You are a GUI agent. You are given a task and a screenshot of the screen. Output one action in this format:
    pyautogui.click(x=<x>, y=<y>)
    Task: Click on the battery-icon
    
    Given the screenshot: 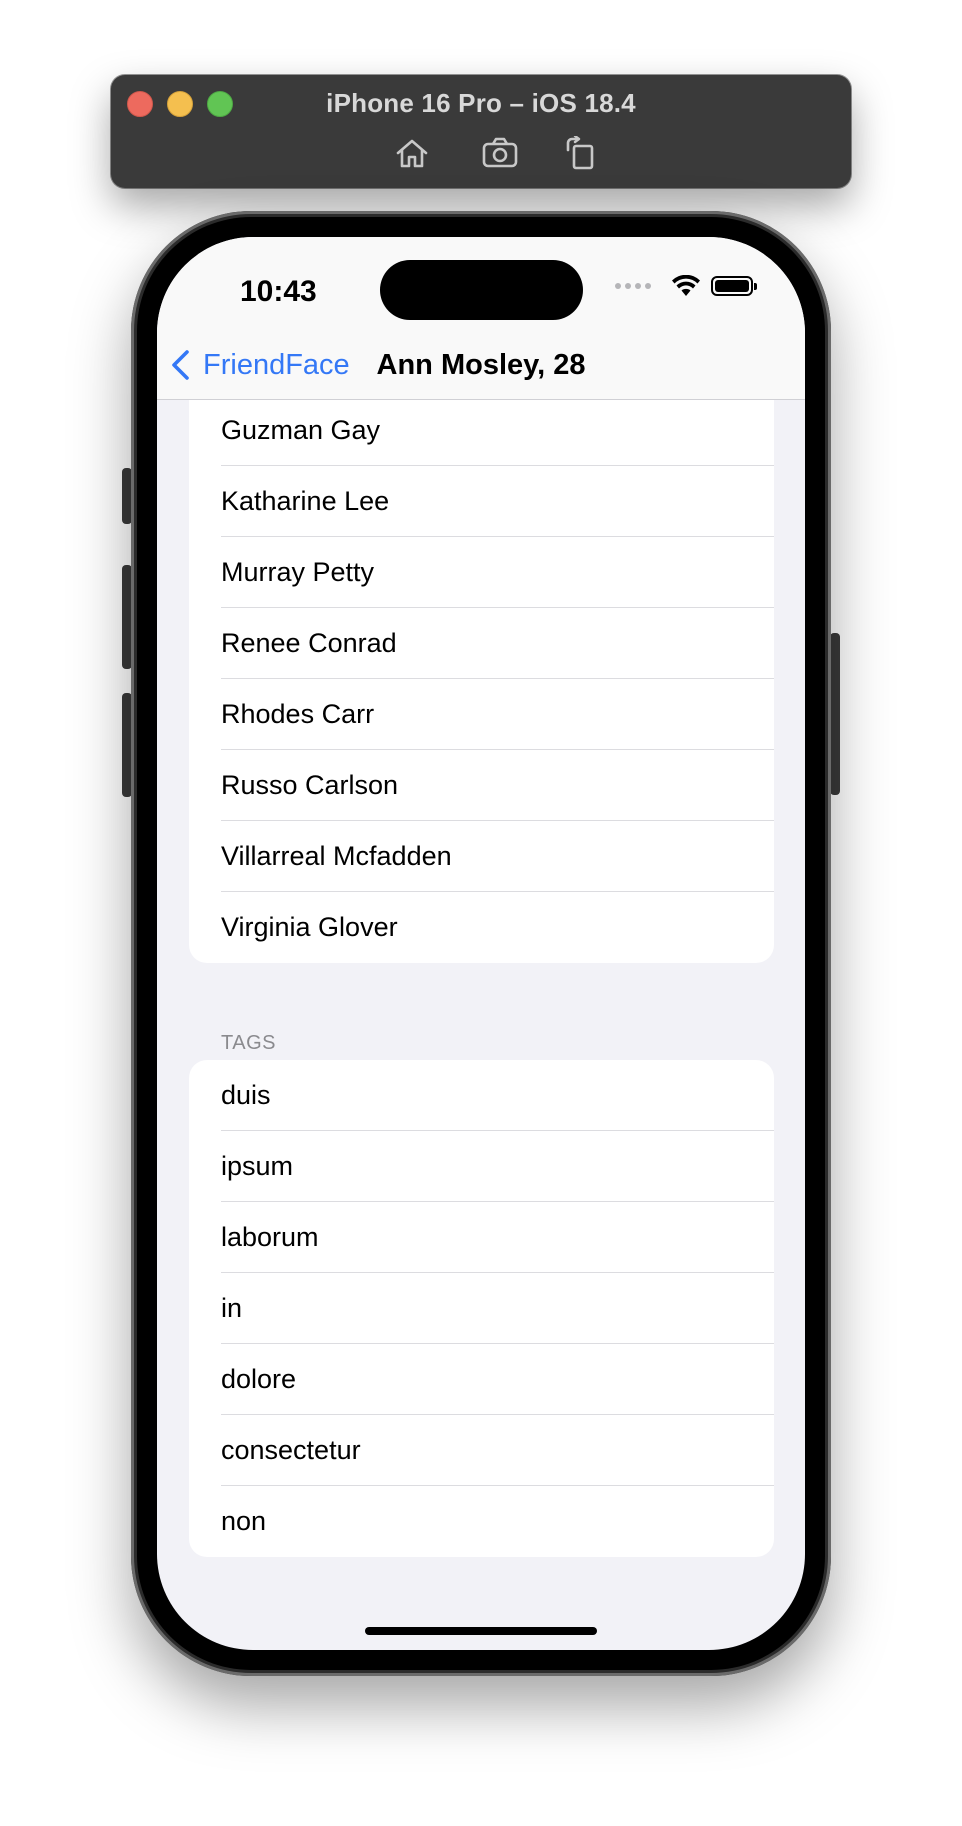 What is the action you would take?
    pyautogui.click(x=734, y=286)
    